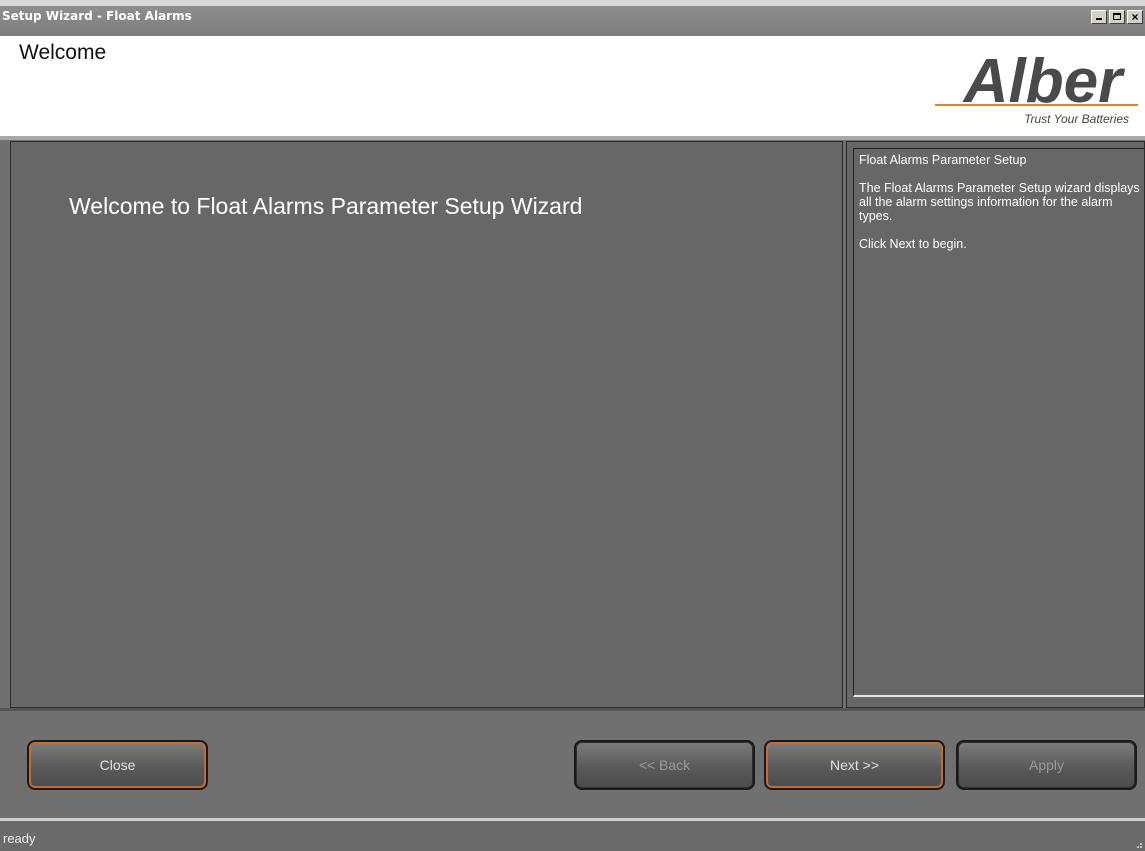 This screenshot has width=1145, height=851. I want to click on status-bar: ready, so click(572, 834).